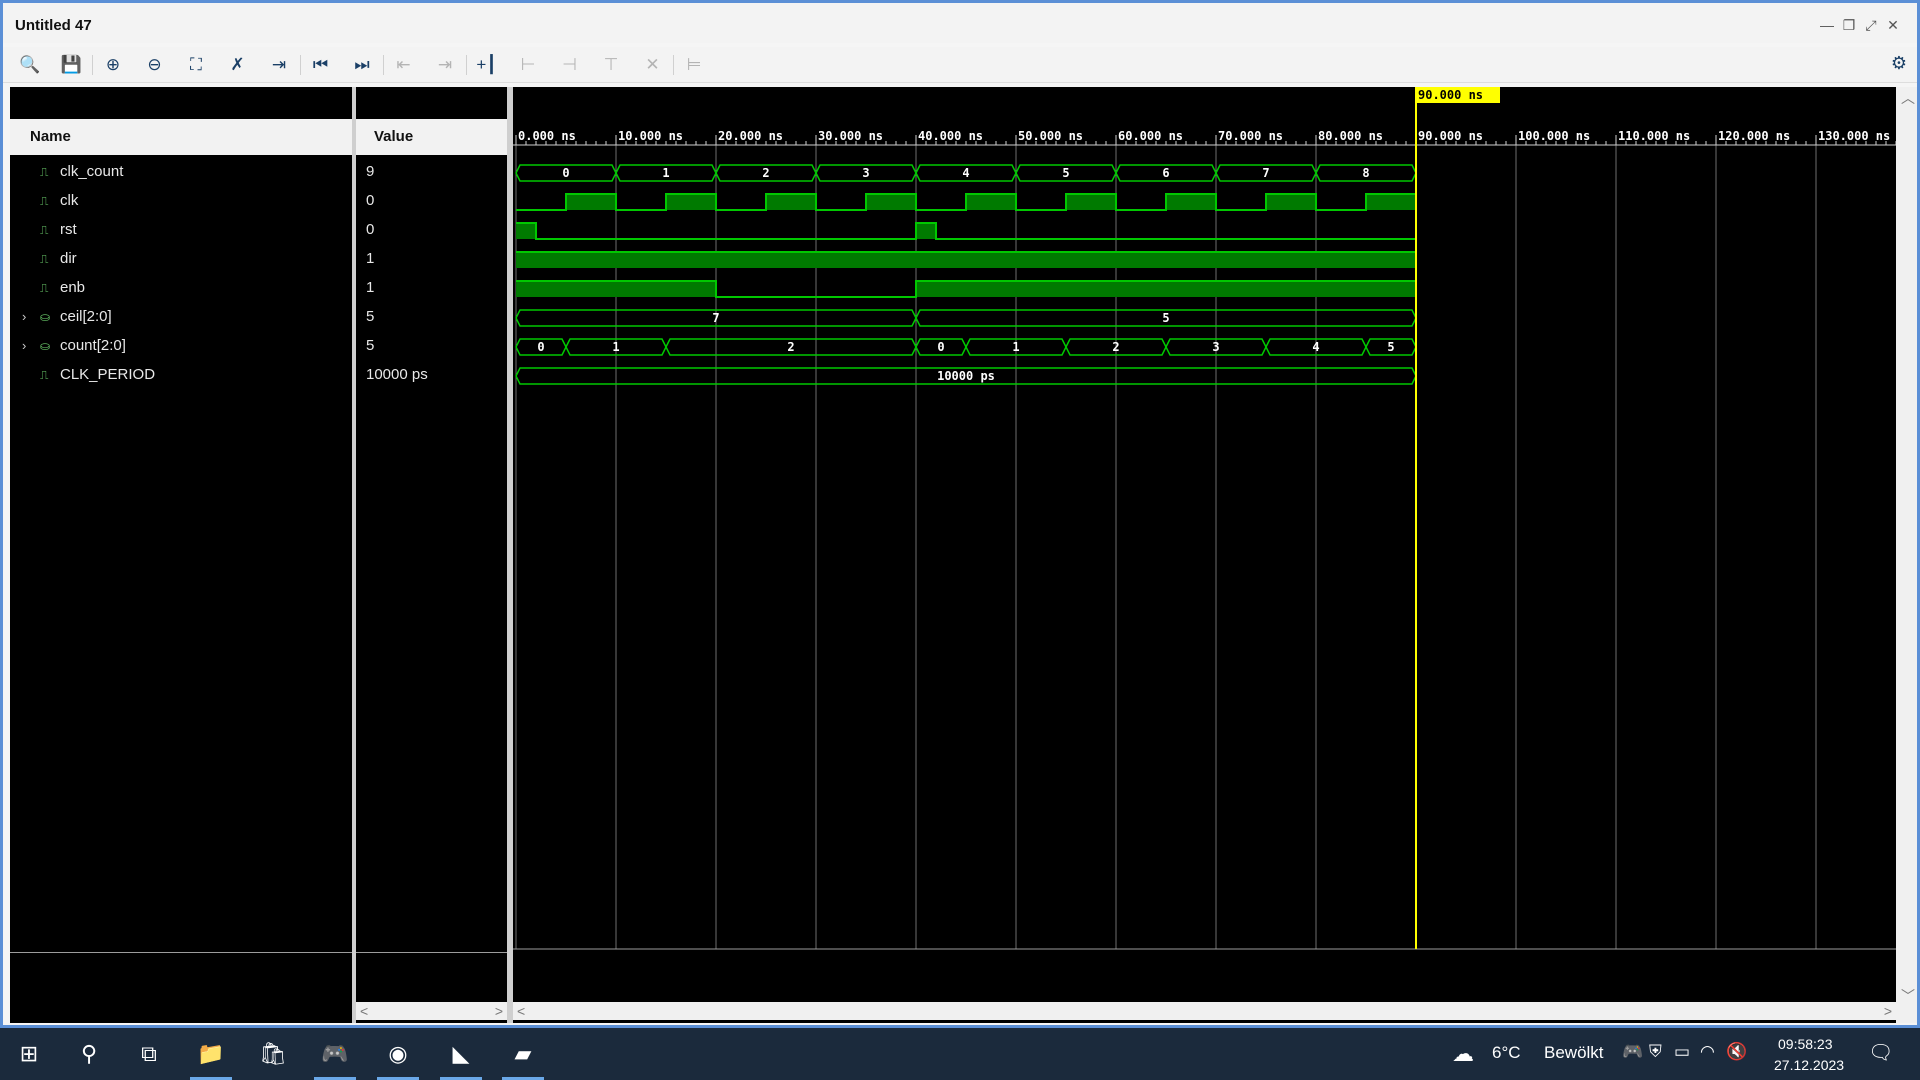  Describe the element at coordinates (1050, 136) in the screenshot. I see `time-tick-label: 50.000 ns` at that location.